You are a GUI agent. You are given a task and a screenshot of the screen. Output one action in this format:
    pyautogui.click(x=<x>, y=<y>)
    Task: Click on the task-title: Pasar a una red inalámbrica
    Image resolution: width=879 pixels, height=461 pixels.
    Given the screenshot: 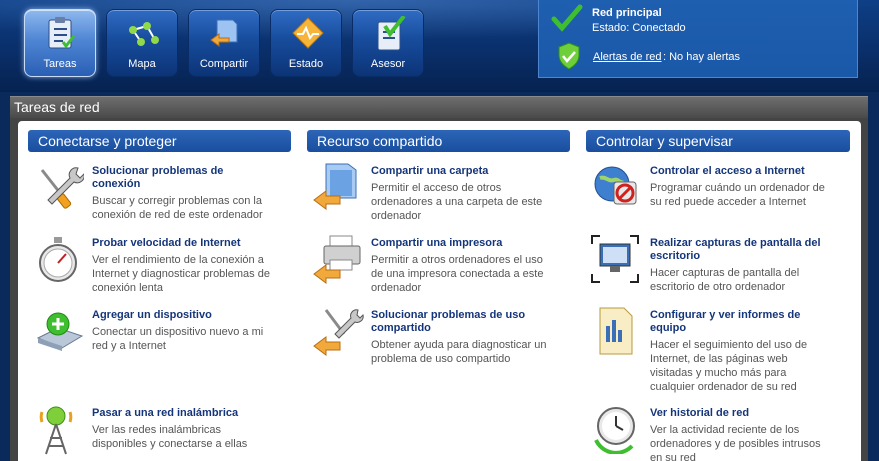 What is the action you would take?
    pyautogui.click(x=165, y=413)
    